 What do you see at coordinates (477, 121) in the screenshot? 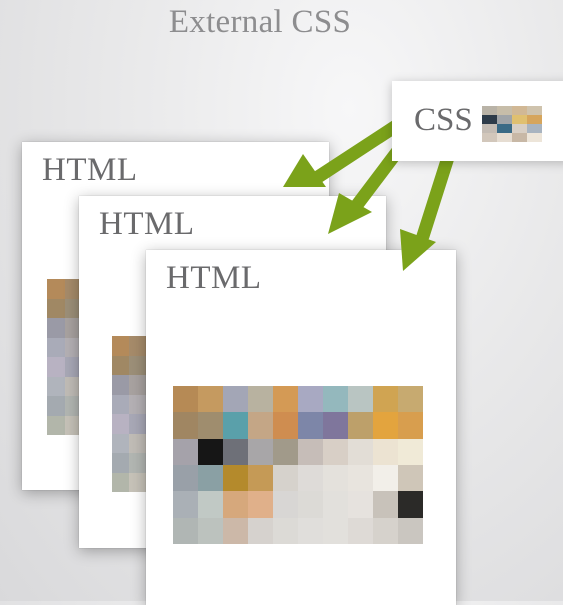
I see `css-file-box: CSS` at bounding box center [477, 121].